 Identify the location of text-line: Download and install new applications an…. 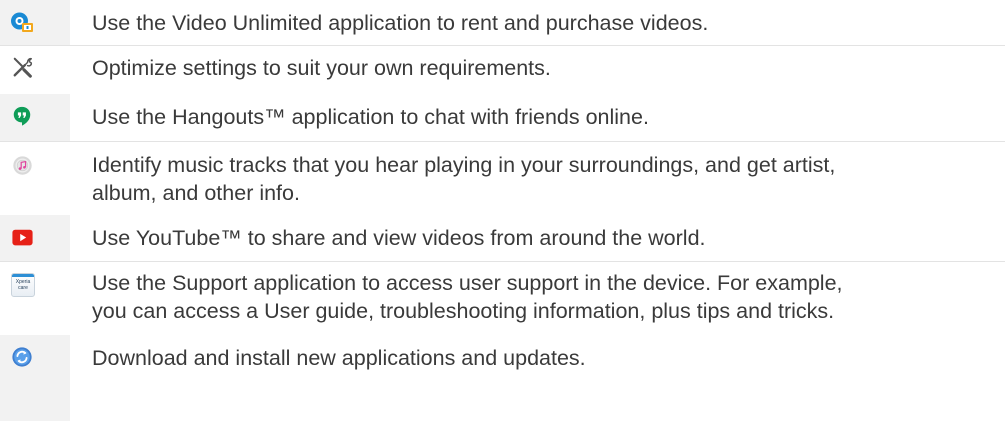
(339, 358).